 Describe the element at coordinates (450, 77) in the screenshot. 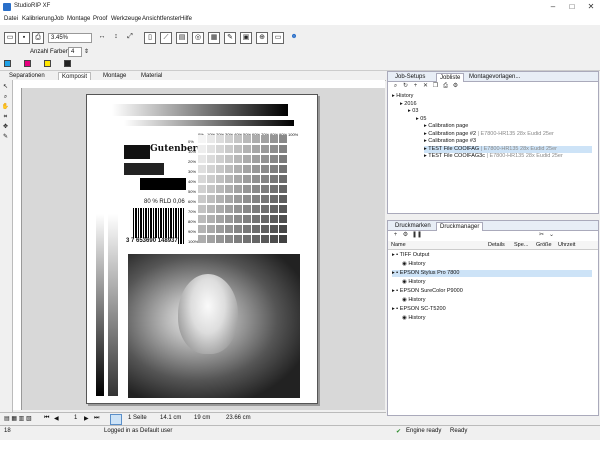

I see `tab-jobliste: Jobliste` at that location.